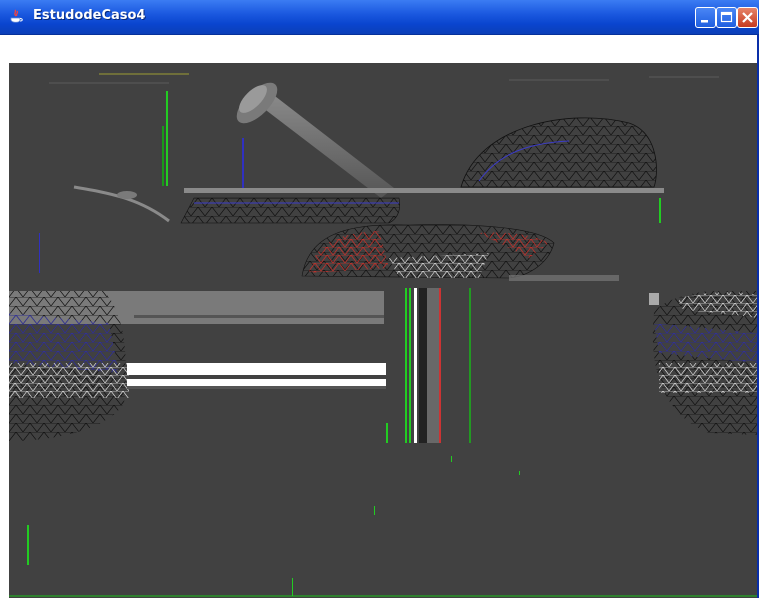 The width and height of the screenshot is (759, 601). What do you see at coordinates (428, 365) in the screenshot?
I see `vertical-stripe-artifact` at bounding box center [428, 365].